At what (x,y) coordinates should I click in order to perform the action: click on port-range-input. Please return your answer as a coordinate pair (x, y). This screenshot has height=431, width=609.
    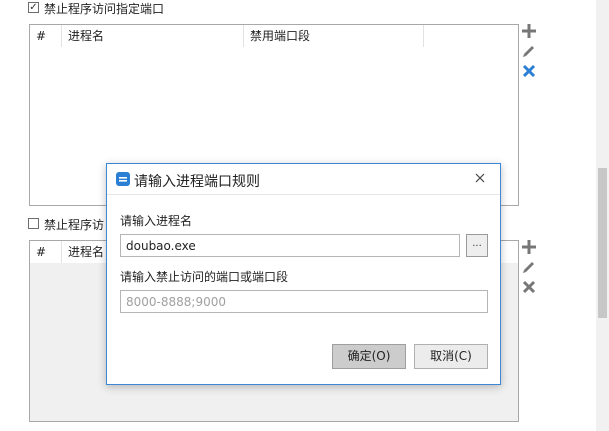
    Looking at the image, I should click on (304, 301).